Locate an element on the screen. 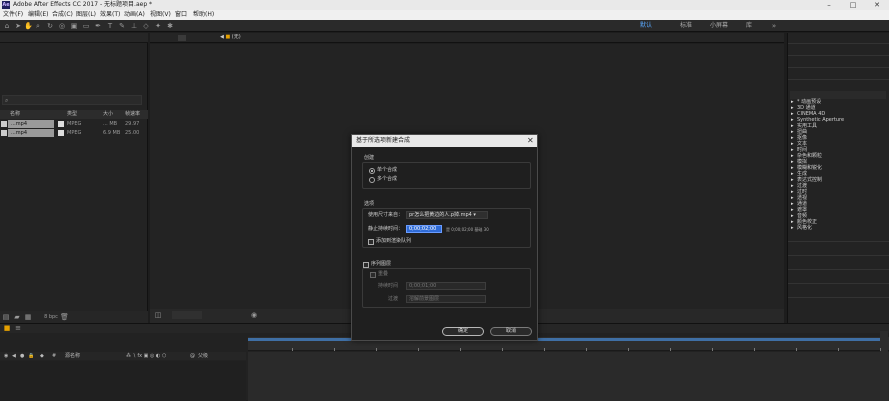  still-duration-input: 0;00;02;00 is located at coordinates (424, 229).